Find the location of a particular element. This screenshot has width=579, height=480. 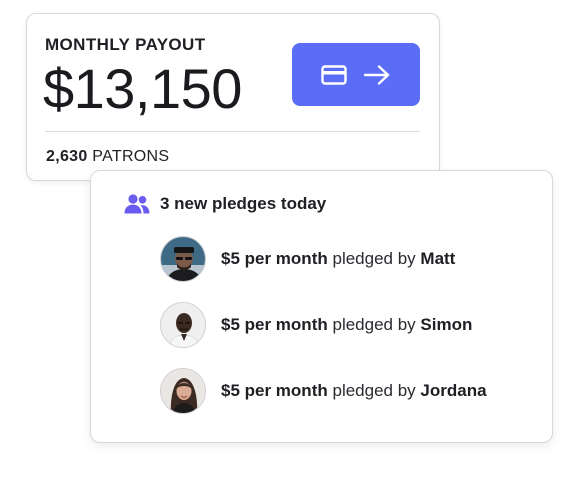

avatar-matt is located at coordinates (183, 259).